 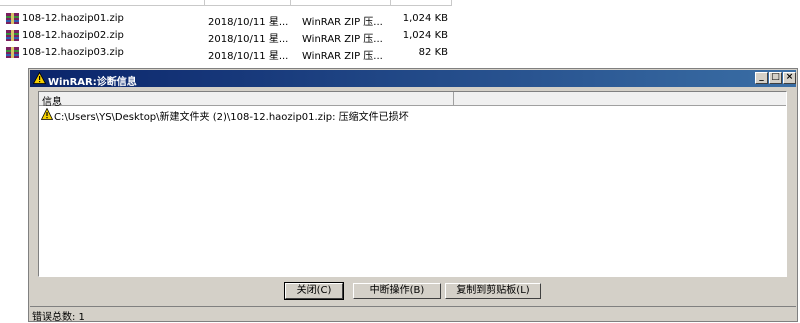 What do you see at coordinates (73, 35) in the screenshot?
I see `file-name: 108-12.haozip02.zip` at bounding box center [73, 35].